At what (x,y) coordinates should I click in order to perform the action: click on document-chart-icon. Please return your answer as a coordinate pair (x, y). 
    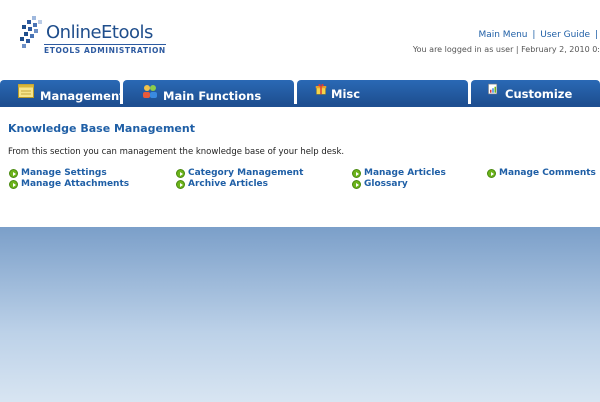
    Looking at the image, I should click on (493, 89).